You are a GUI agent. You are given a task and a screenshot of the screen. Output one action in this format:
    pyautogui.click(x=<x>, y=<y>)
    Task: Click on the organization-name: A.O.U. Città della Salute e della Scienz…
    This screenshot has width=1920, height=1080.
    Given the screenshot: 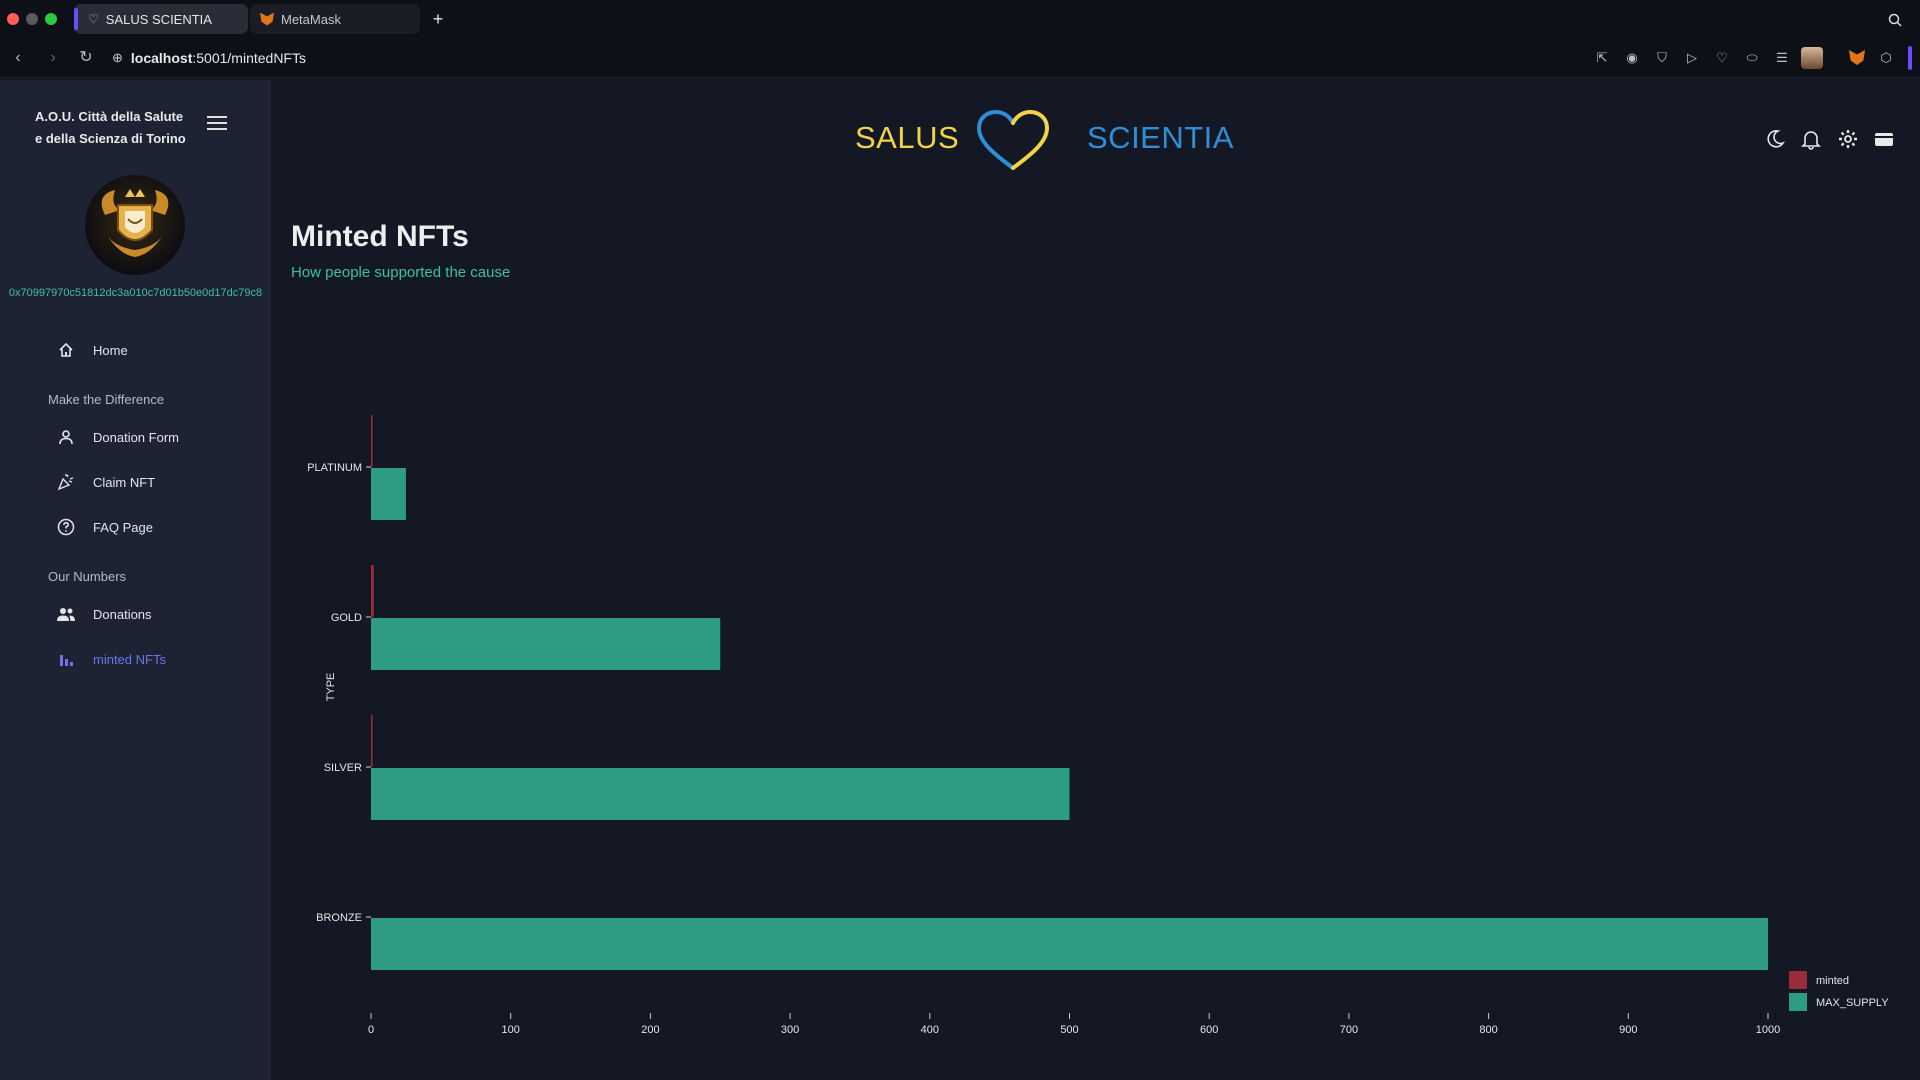 What is the action you would take?
    pyautogui.click(x=130, y=128)
    